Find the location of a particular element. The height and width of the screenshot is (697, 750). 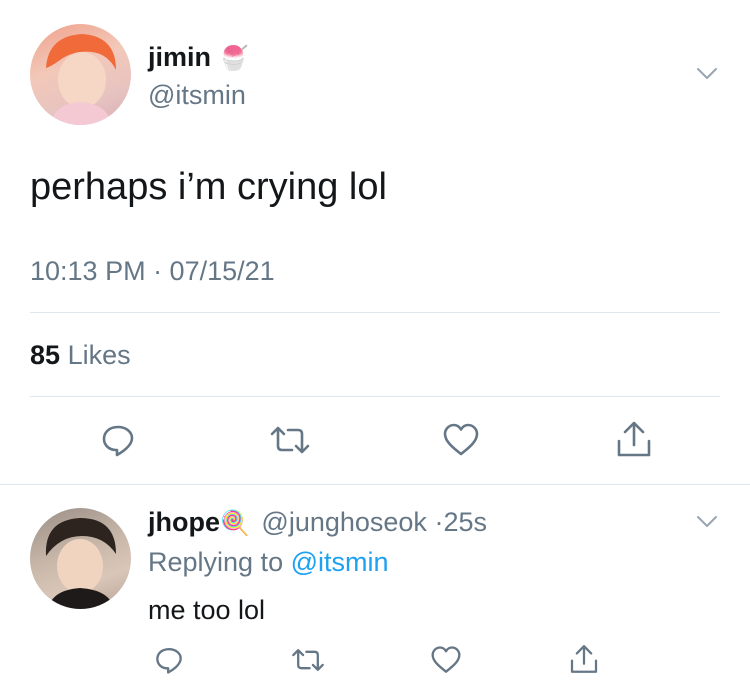

author-emoji: 🍧 is located at coordinates (233, 58).